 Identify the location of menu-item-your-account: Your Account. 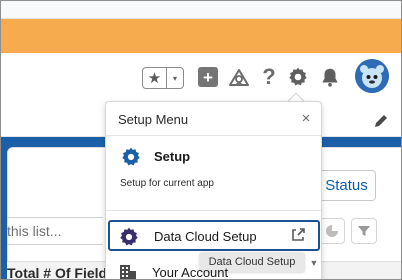
(214, 270).